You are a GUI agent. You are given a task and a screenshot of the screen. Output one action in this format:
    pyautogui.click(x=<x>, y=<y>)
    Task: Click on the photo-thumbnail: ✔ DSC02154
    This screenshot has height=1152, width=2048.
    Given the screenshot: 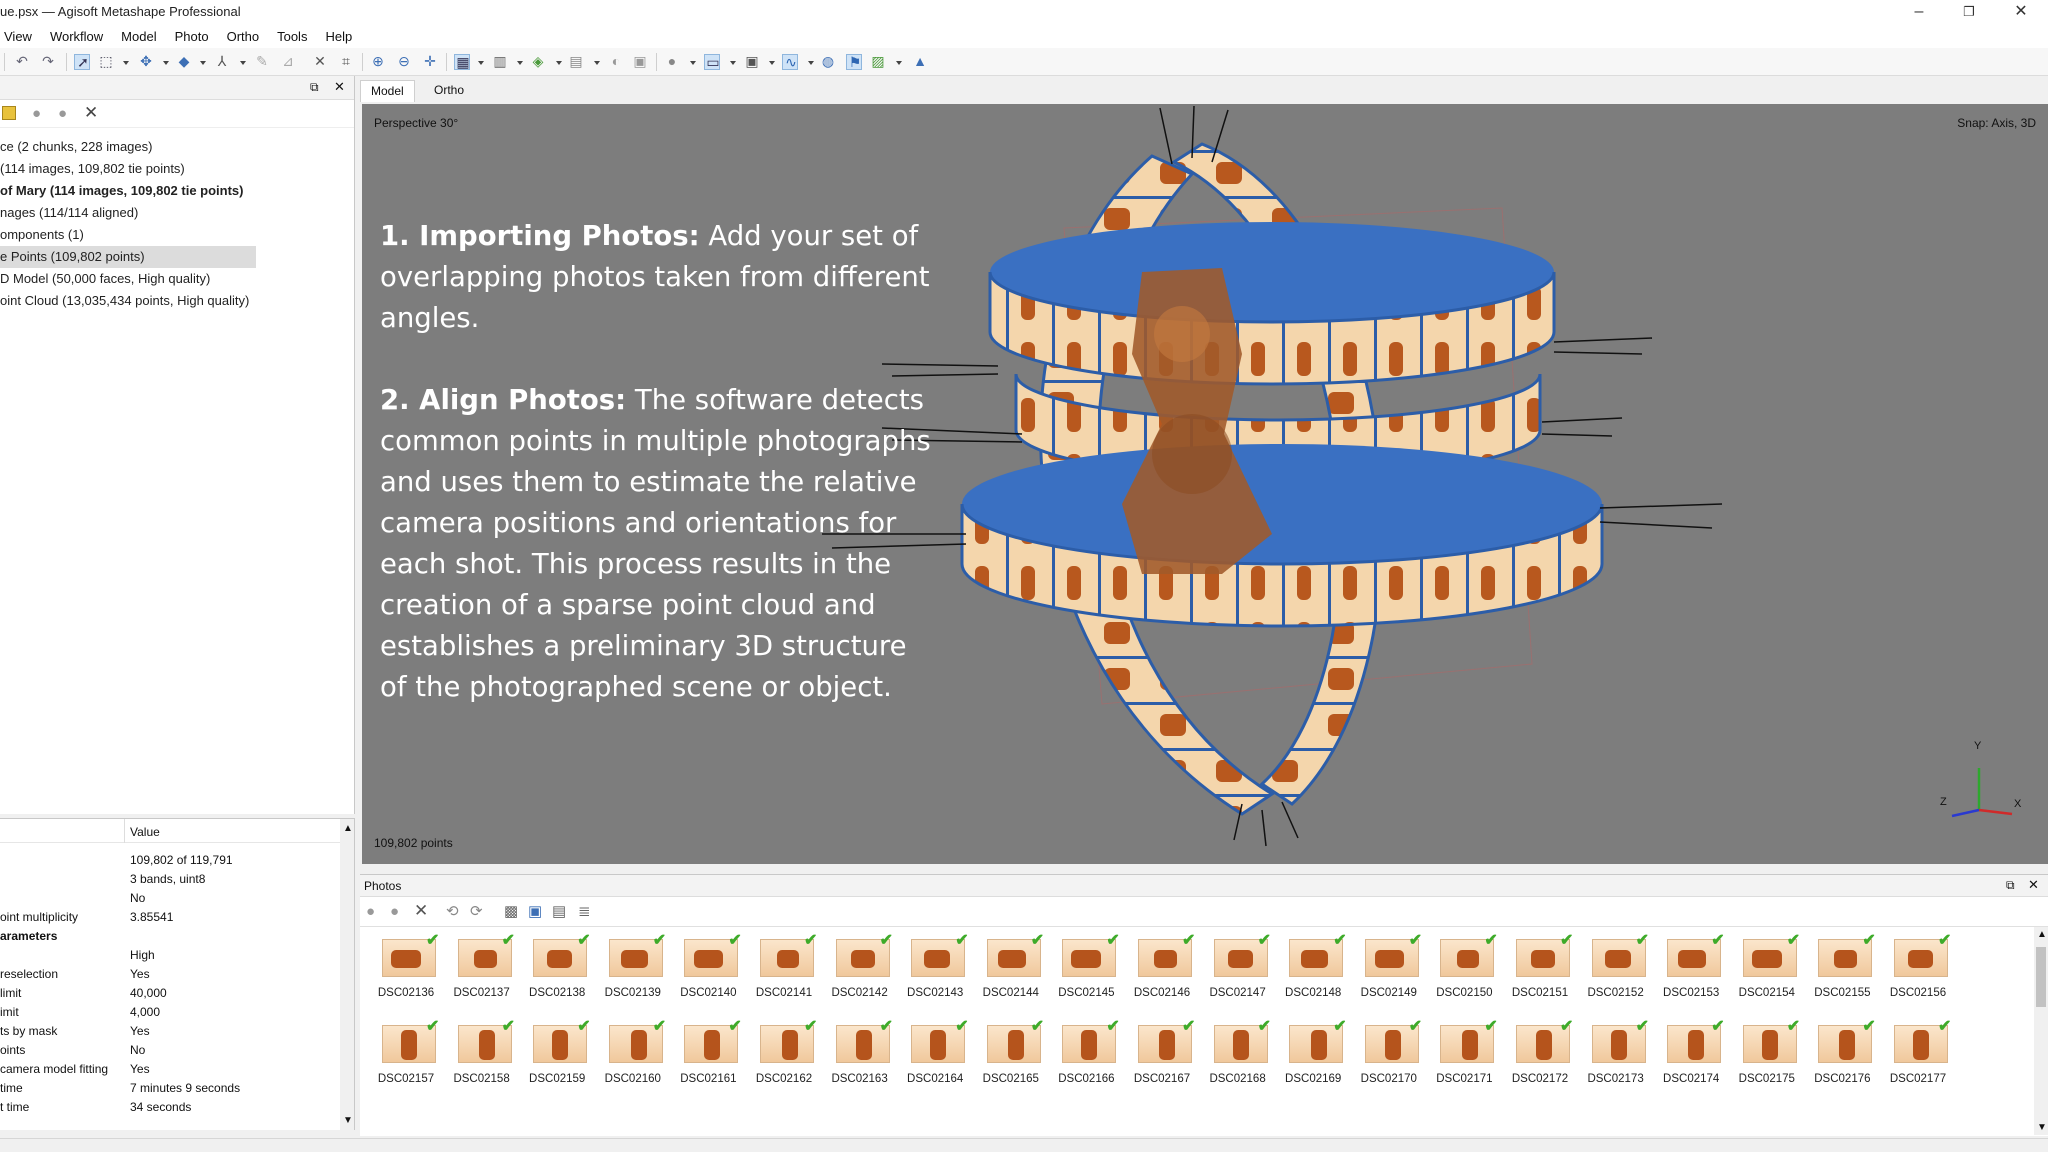 What is the action you would take?
    pyautogui.click(x=1767, y=976)
    